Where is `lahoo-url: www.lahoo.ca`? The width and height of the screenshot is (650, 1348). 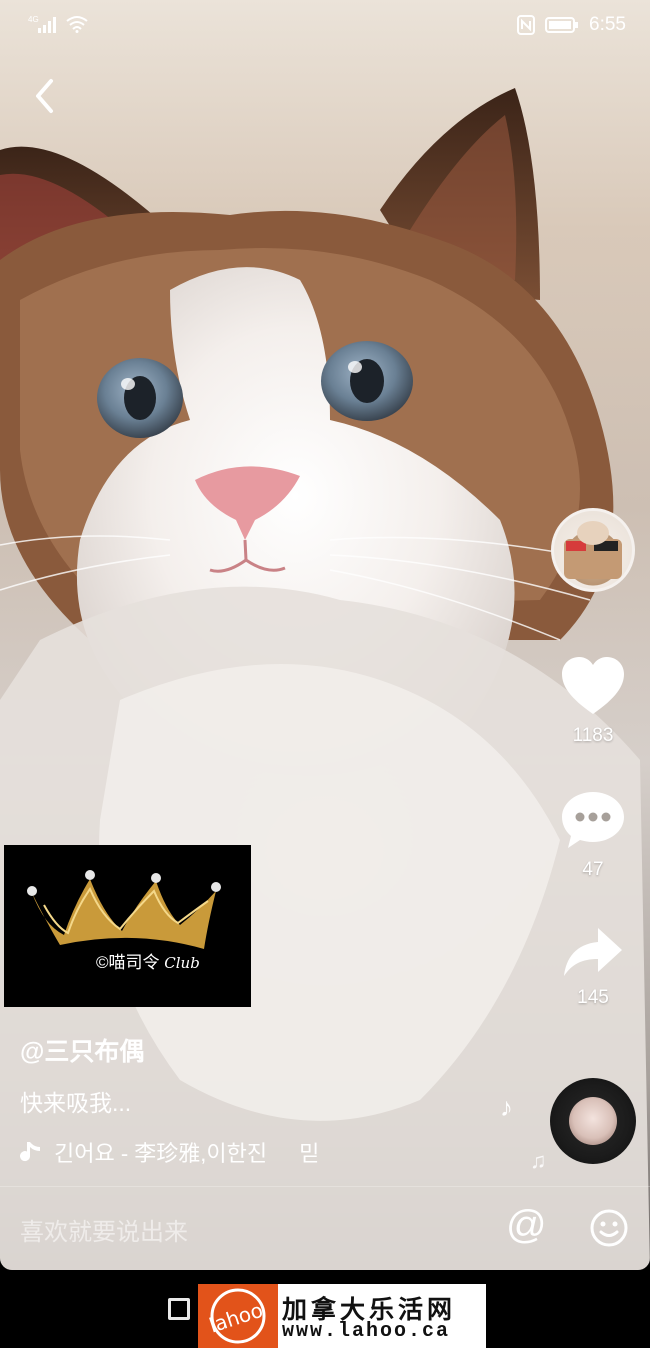
lahoo-url: www.lahoo.ca is located at coordinates (366, 1331).